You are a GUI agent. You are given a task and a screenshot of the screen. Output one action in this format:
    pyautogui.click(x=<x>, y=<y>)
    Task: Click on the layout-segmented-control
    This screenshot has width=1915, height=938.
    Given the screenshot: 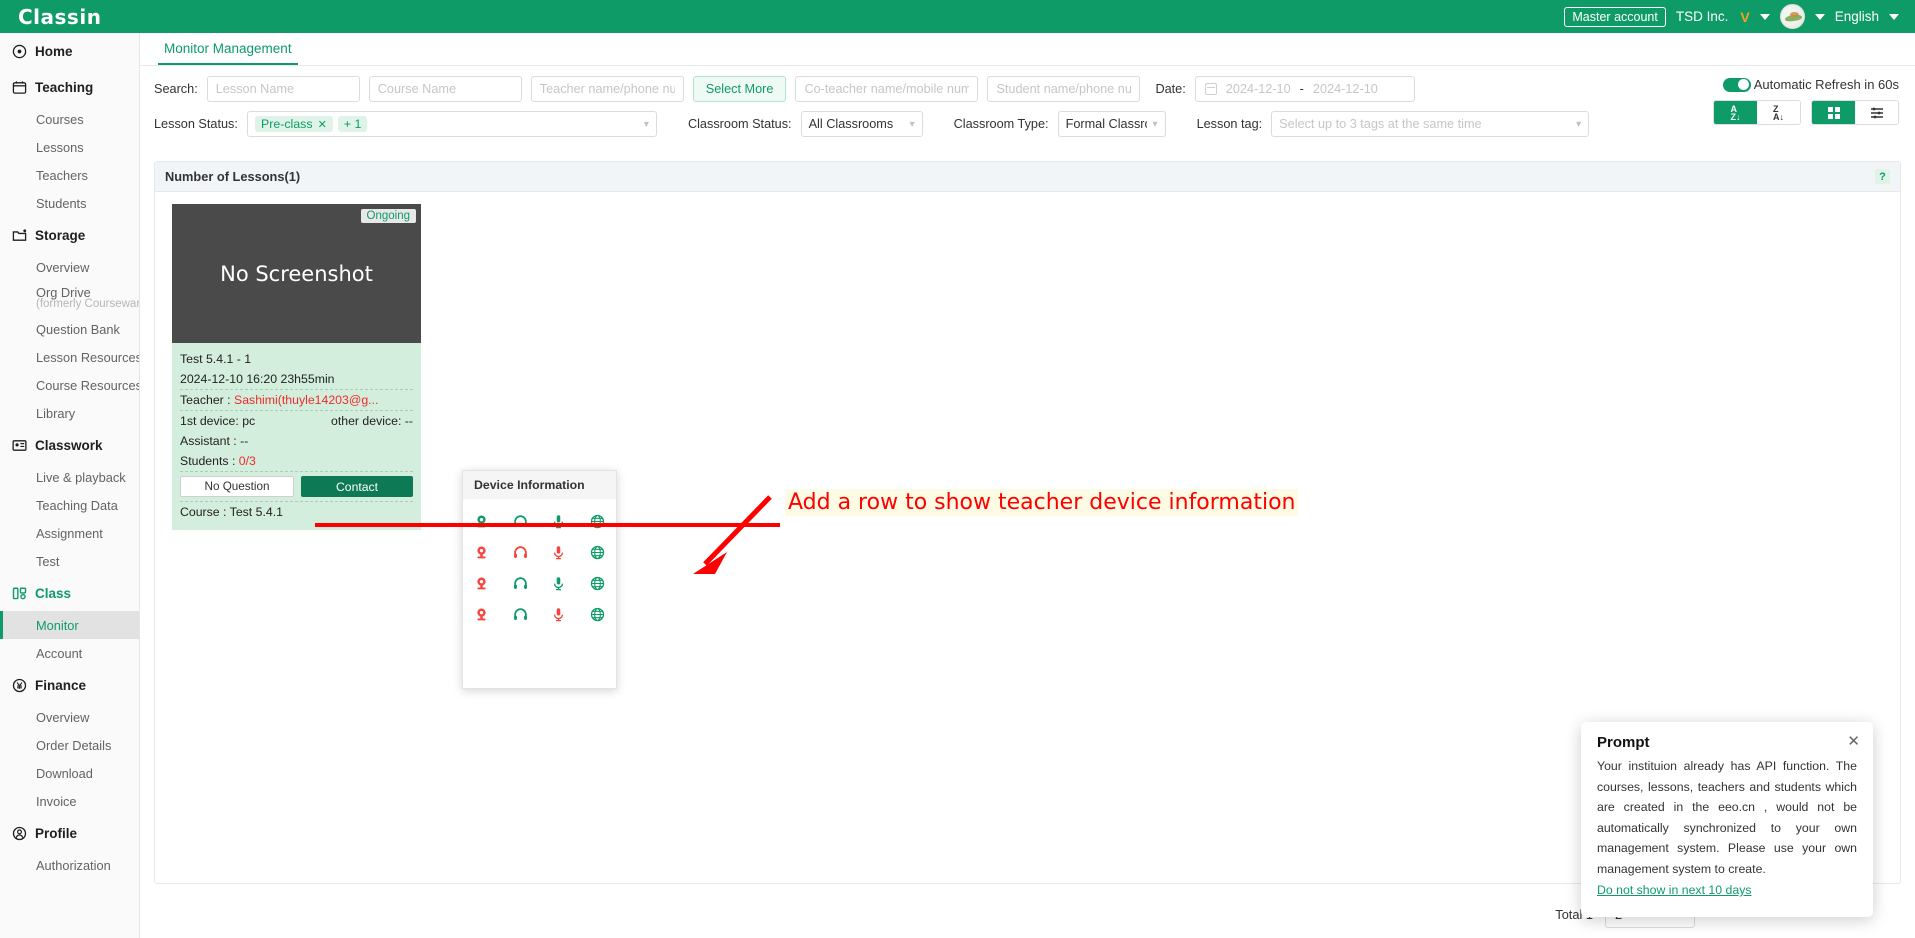 What is the action you would take?
    pyautogui.click(x=1855, y=112)
    